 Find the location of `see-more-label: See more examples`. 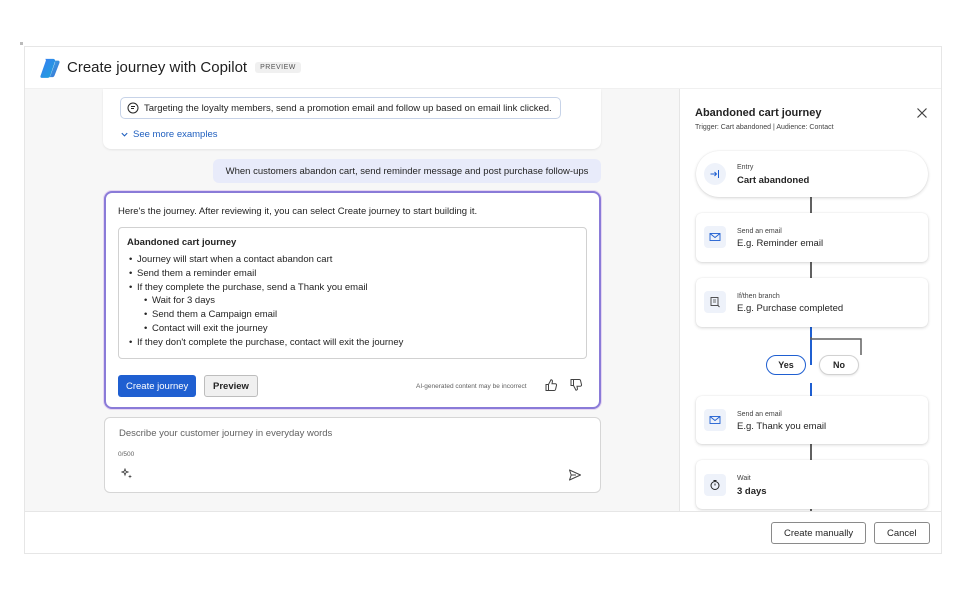

see-more-label: See more examples is located at coordinates (175, 134).